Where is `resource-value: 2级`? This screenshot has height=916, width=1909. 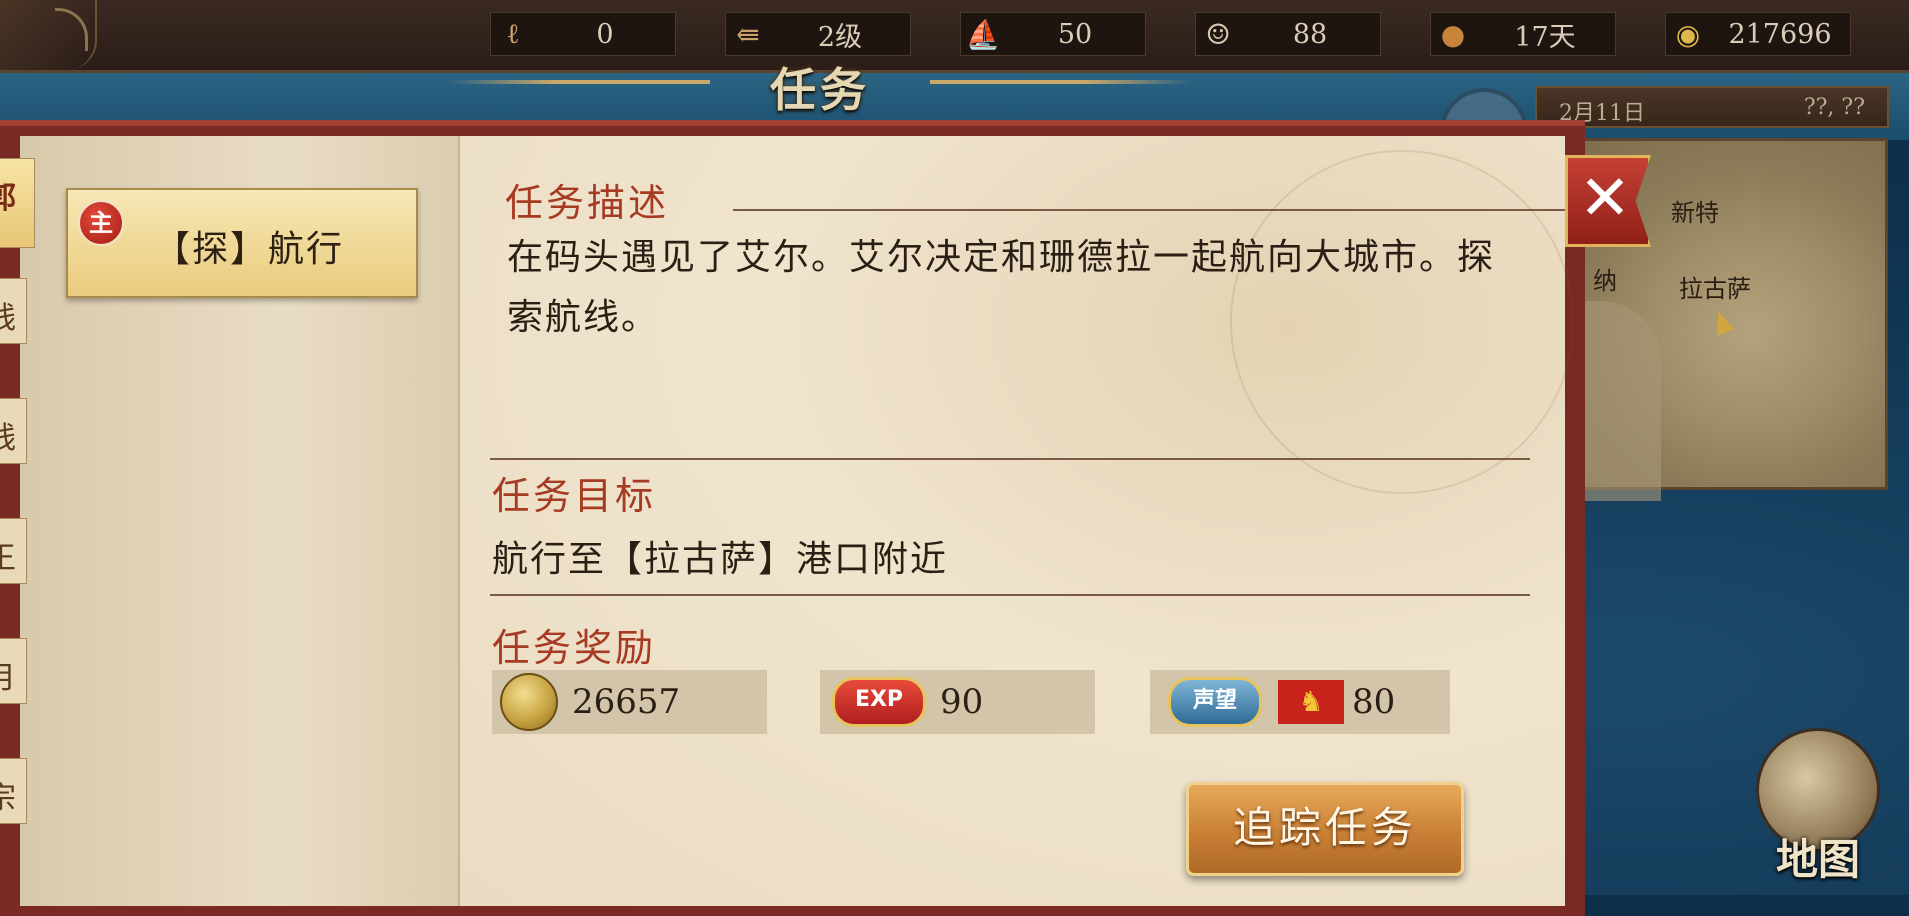 resource-value: 2级 is located at coordinates (840, 37).